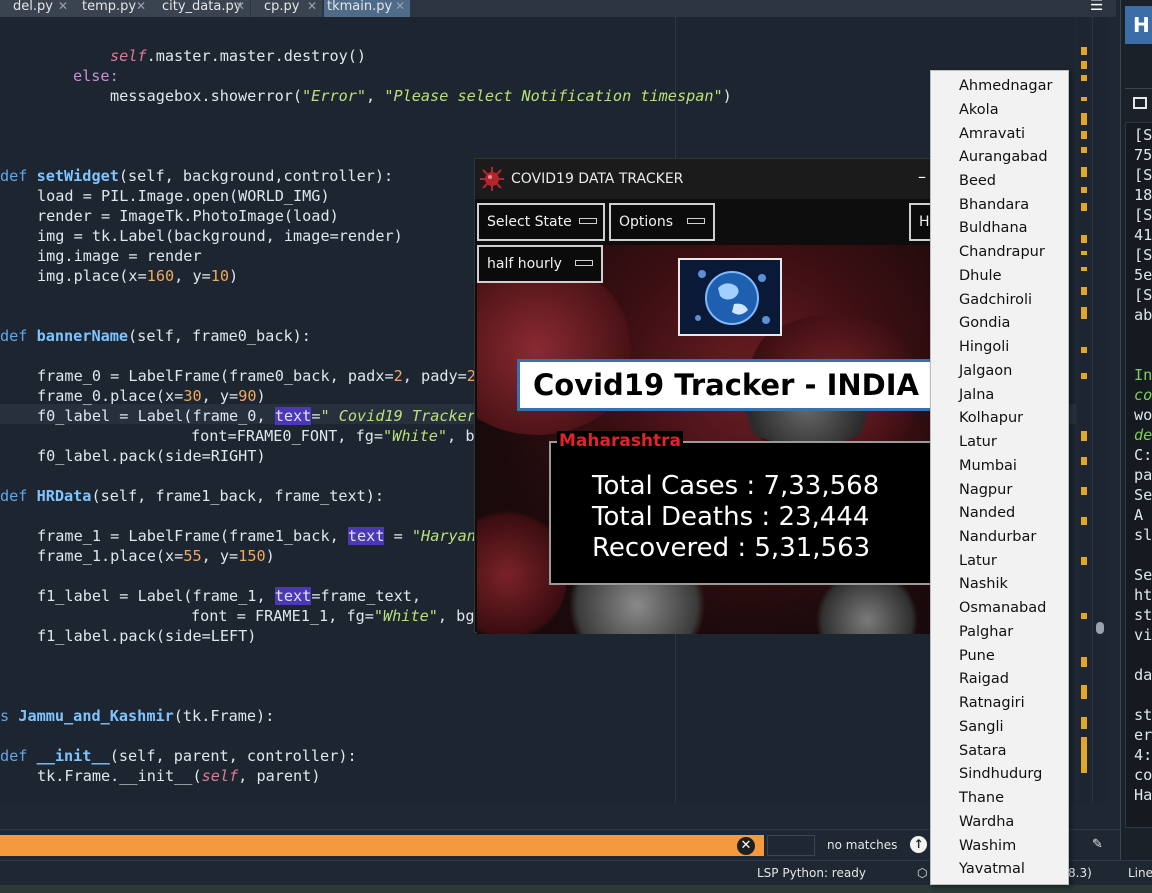 The height and width of the screenshot is (893, 1152). What do you see at coordinates (238, 56) in the screenshot?
I see `code-line: self.master.master.destroy()` at bounding box center [238, 56].